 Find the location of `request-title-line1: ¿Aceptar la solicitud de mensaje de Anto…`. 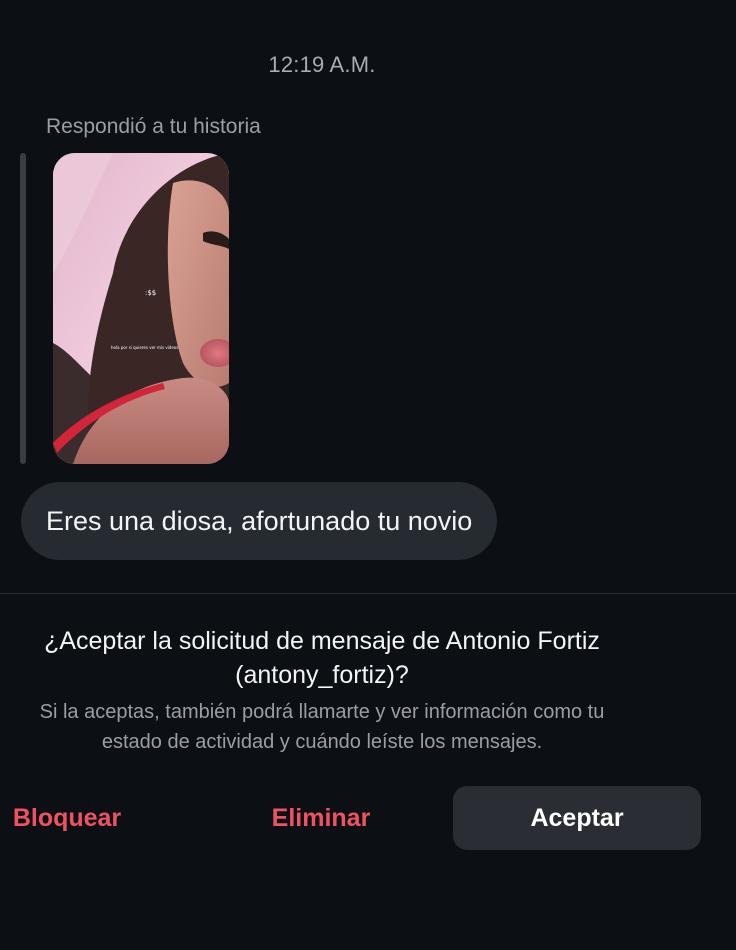

request-title-line1: ¿Aceptar la solicitud de mensaje de Anto… is located at coordinates (322, 641).